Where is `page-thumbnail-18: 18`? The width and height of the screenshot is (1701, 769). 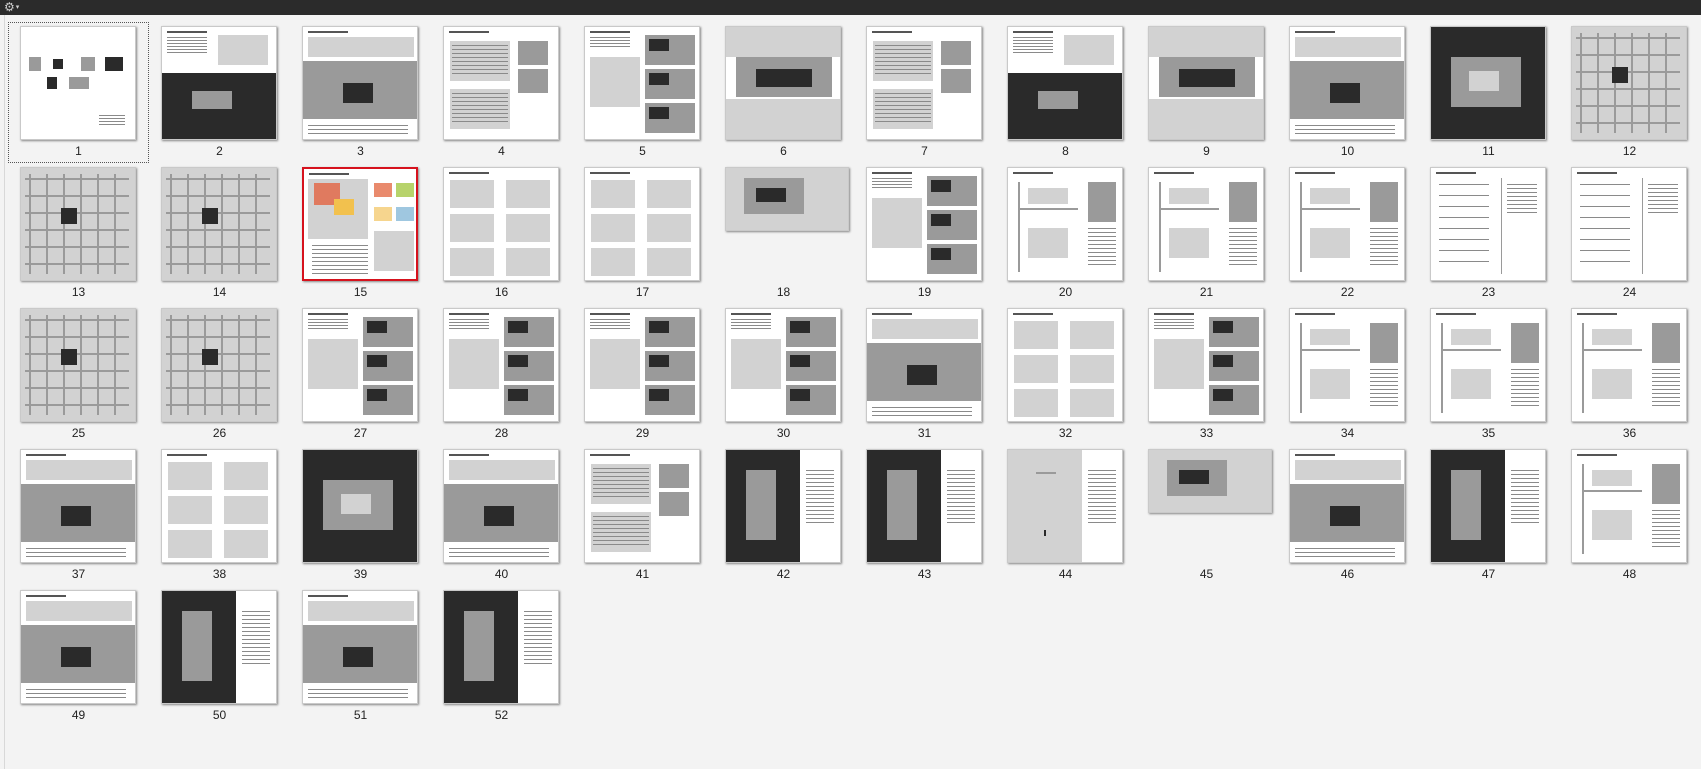 page-thumbnail-18: 18 is located at coordinates (783, 233).